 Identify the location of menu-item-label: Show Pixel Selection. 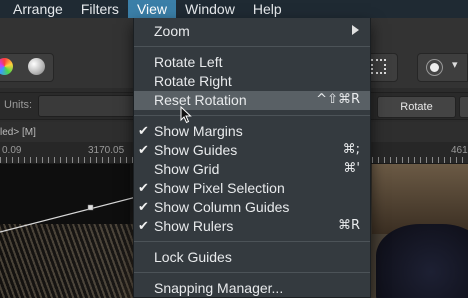
(219, 188).